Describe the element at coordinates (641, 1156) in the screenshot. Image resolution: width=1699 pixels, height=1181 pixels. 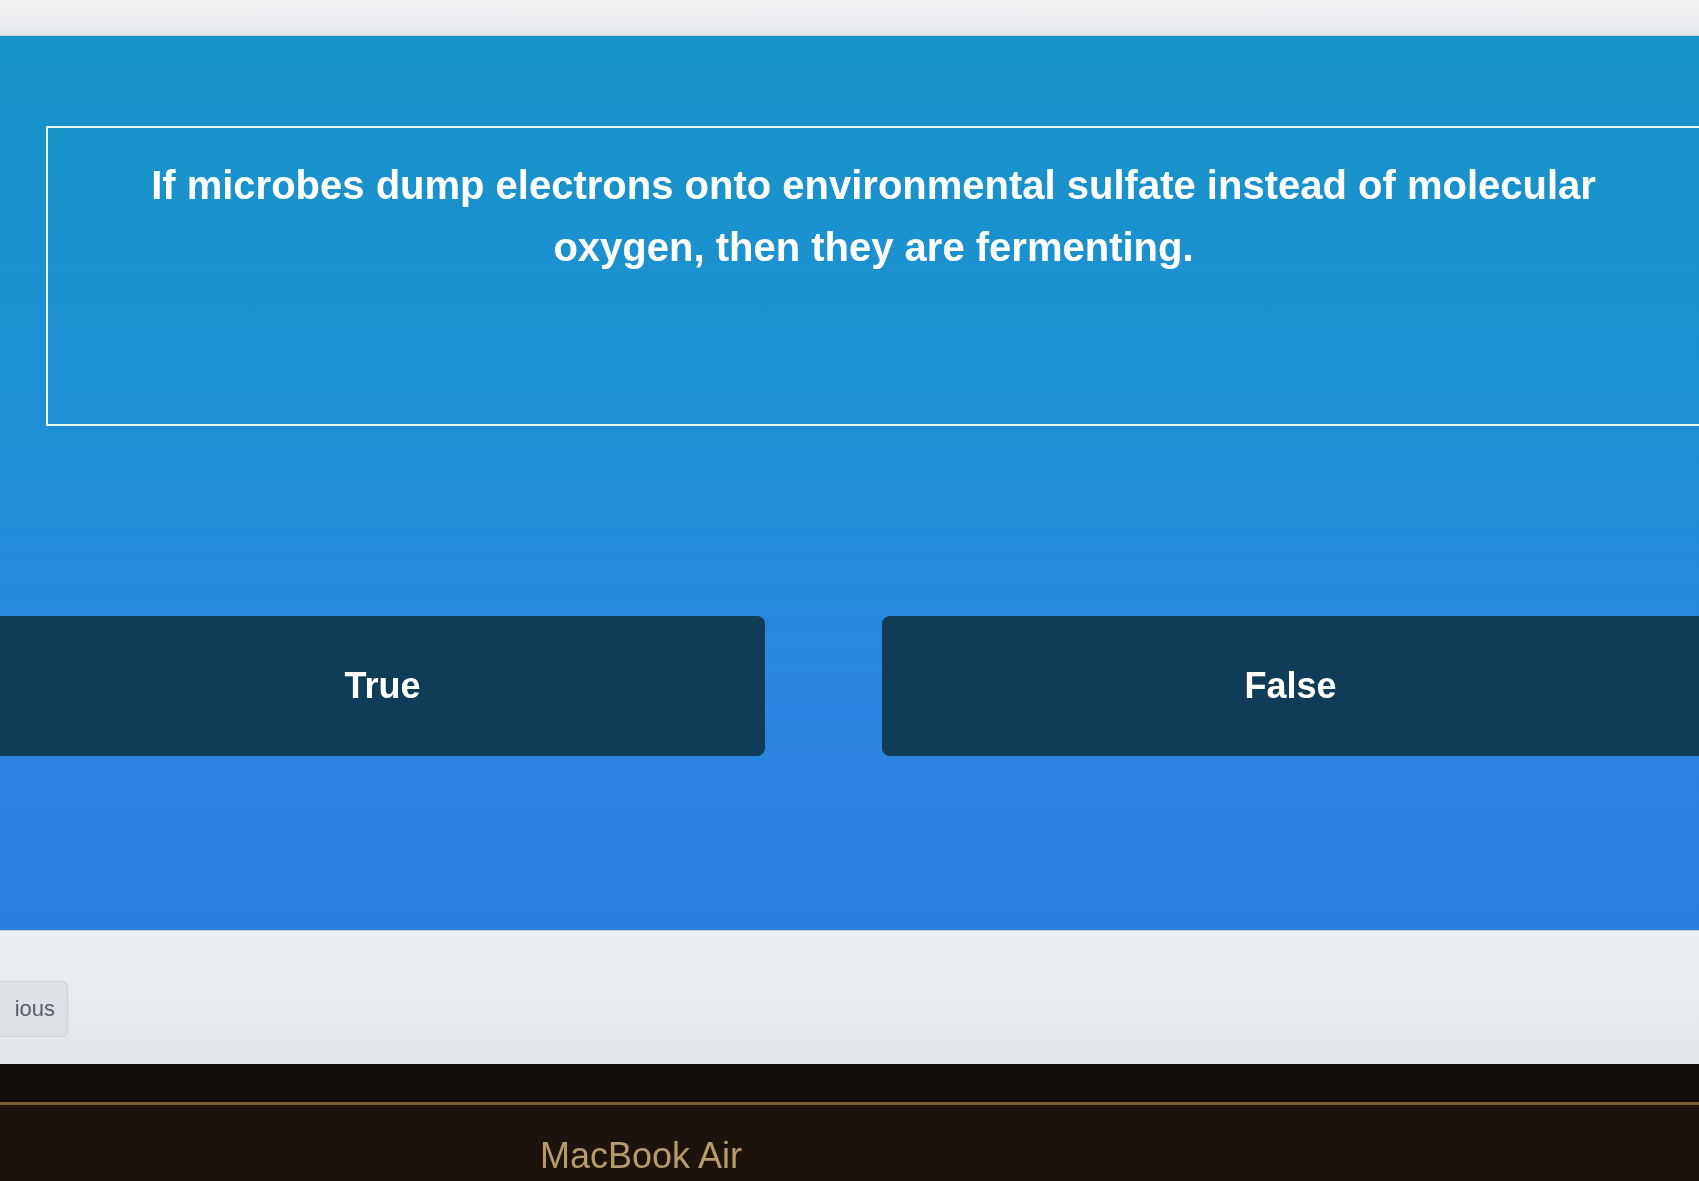
I see `bezel-label: MacBook Air` at that location.